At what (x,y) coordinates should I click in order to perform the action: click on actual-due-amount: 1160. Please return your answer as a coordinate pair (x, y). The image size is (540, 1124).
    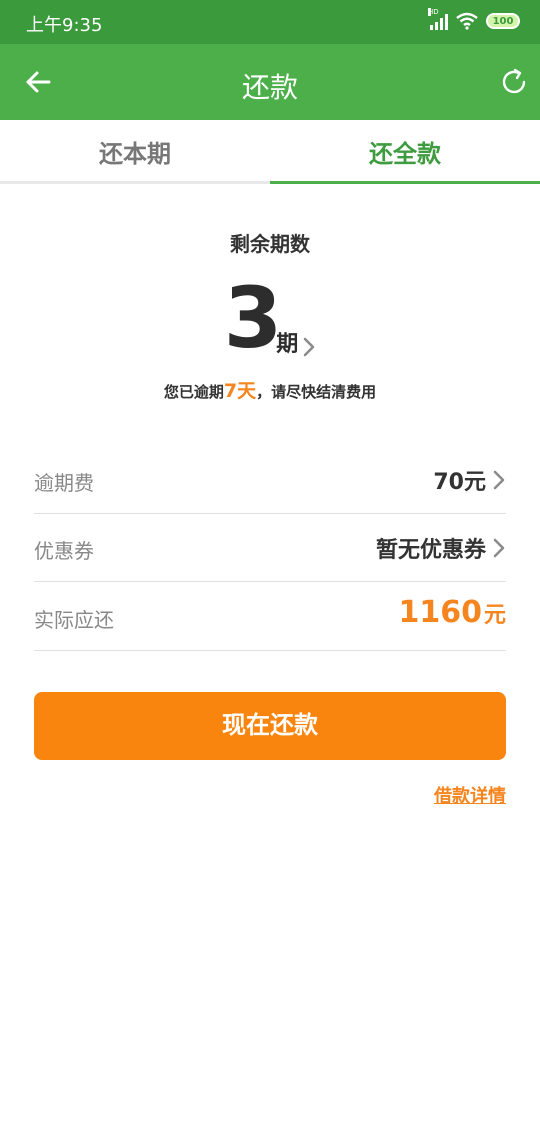
    Looking at the image, I should click on (440, 612).